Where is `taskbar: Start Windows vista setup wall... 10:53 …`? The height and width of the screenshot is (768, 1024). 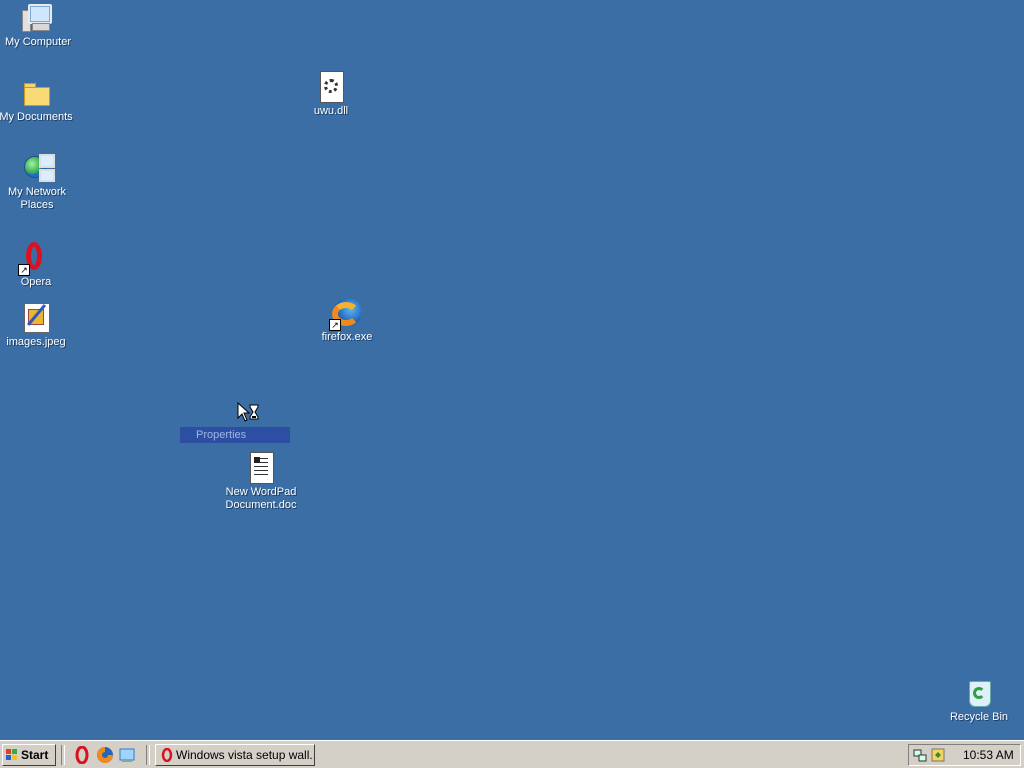 taskbar: Start Windows vista setup wall... 10:53 … is located at coordinates (512, 754).